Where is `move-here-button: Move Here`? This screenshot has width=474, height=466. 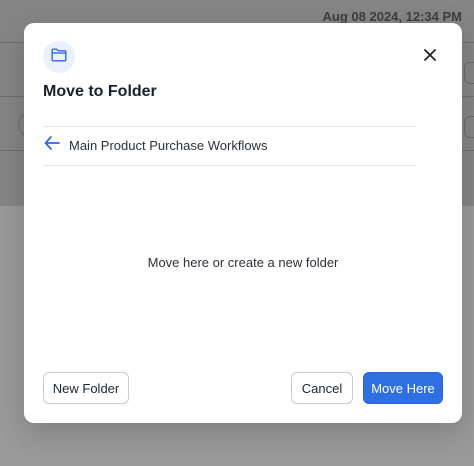 move-here-button: Move Here is located at coordinates (403, 388).